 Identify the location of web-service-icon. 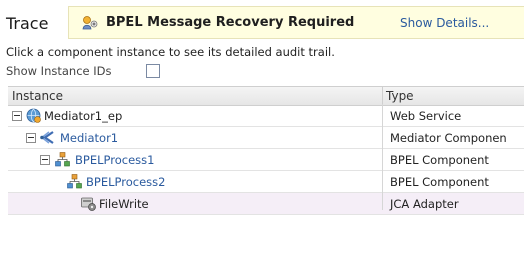
(33, 115).